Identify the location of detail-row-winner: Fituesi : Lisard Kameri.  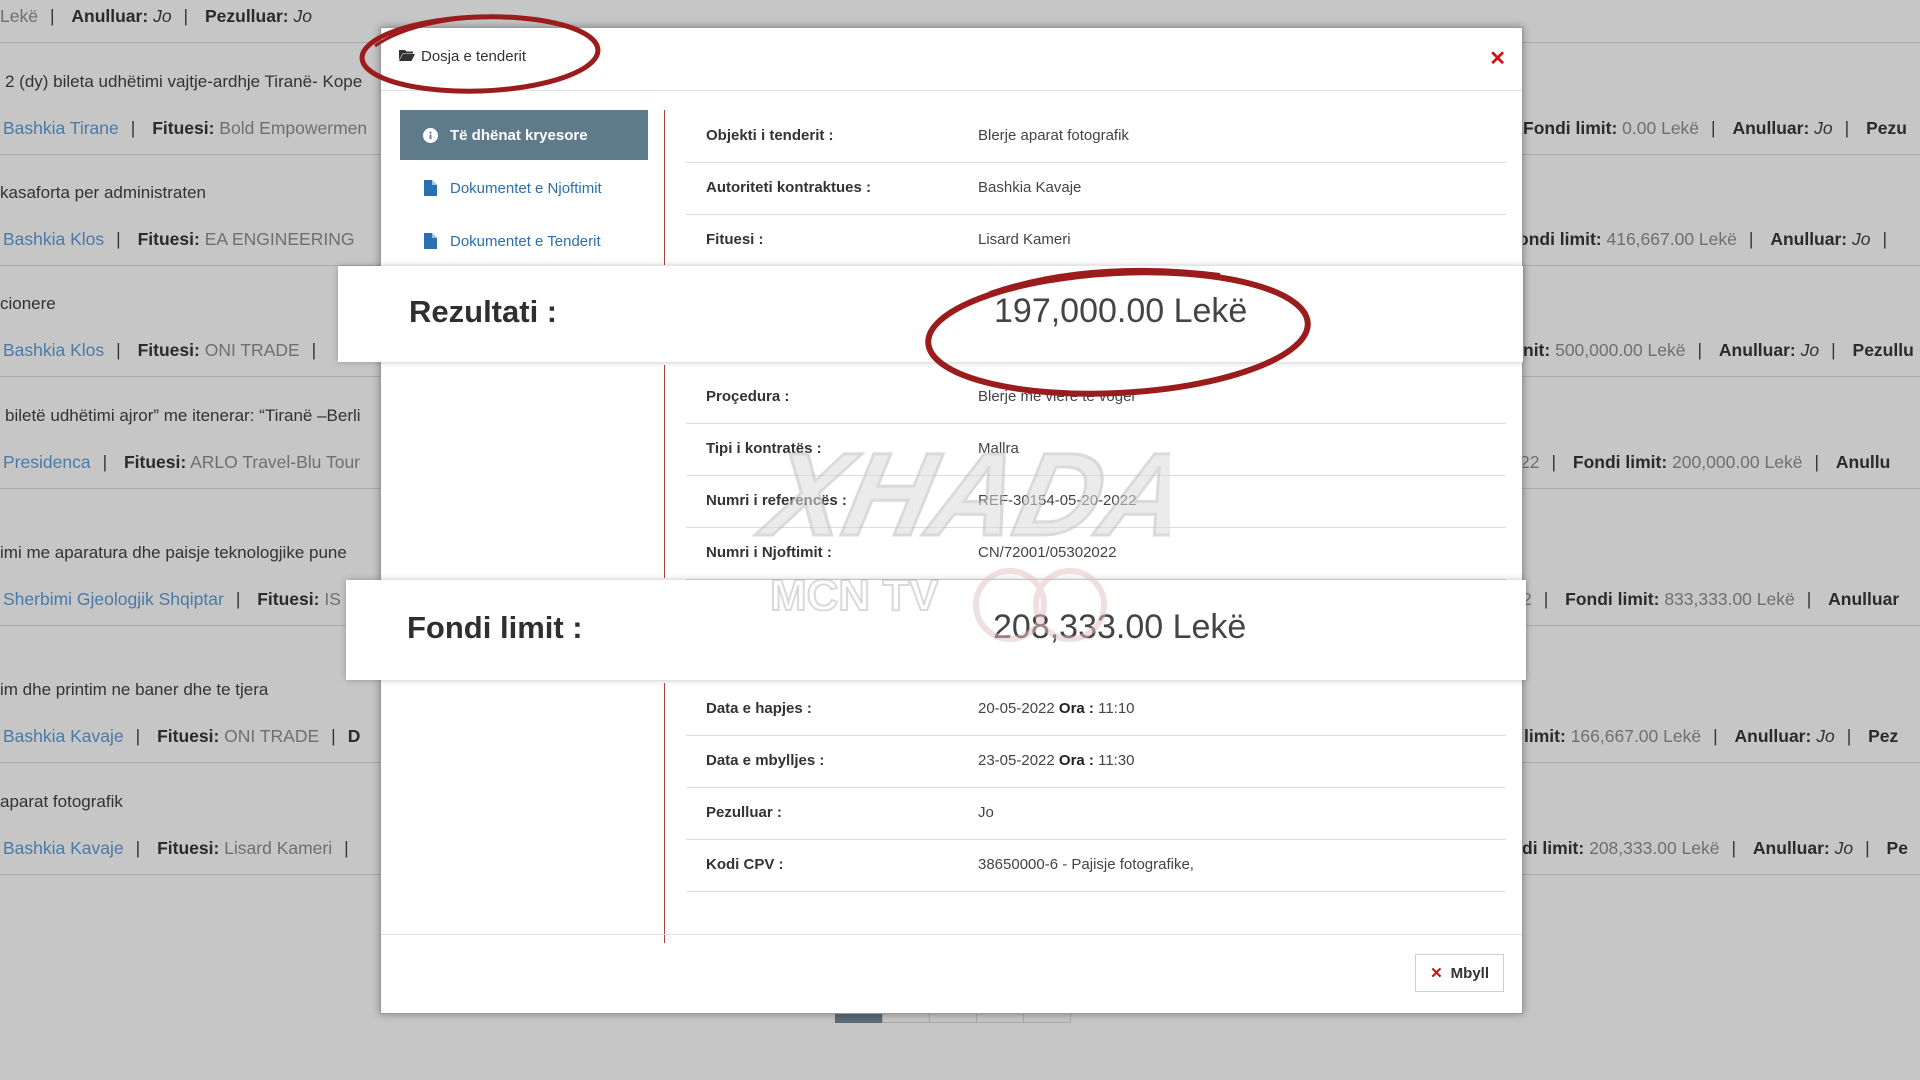
(1096, 240).